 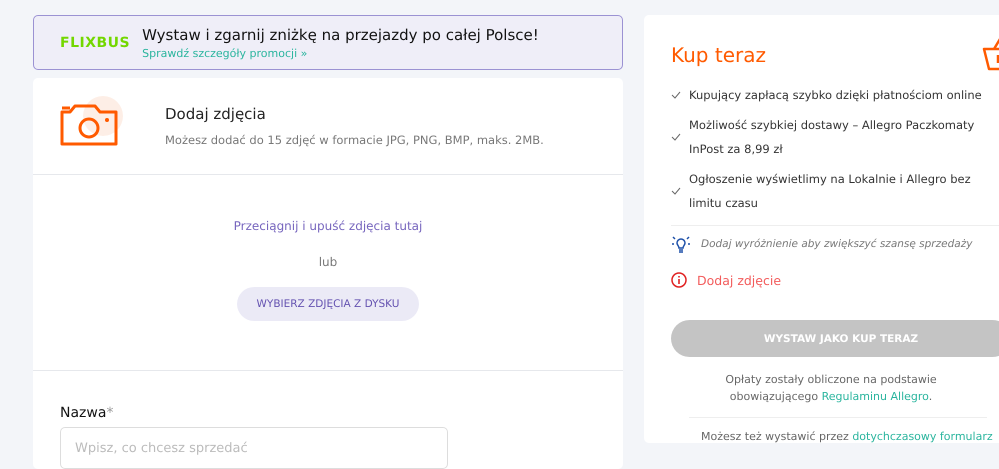 I want to click on promo-link: Sprawdź szczegóły promocji », so click(x=340, y=53).